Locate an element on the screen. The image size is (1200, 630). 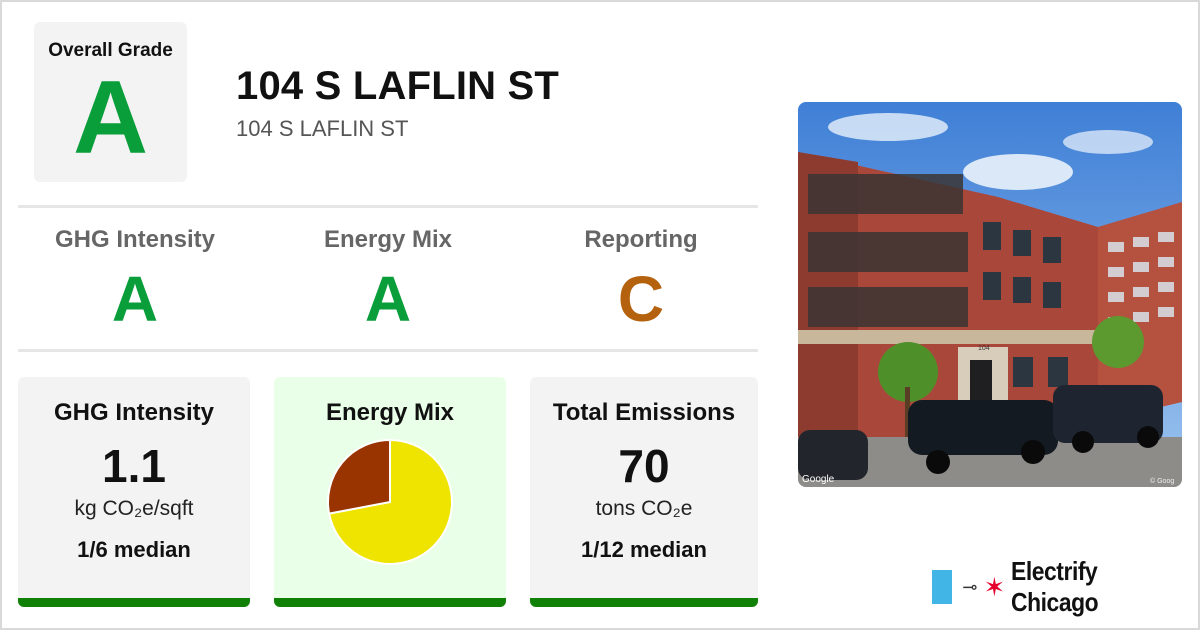
card-median: 1/12 median is located at coordinates (644, 549).